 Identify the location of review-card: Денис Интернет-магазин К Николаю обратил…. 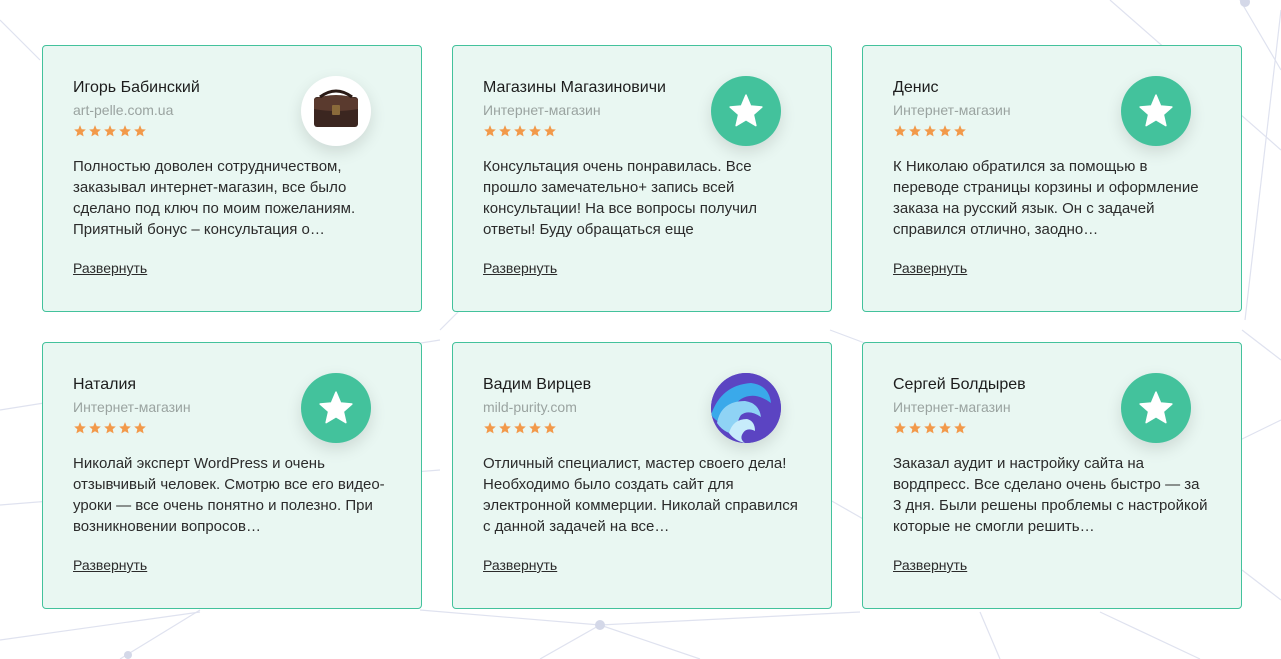
(1052, 178).